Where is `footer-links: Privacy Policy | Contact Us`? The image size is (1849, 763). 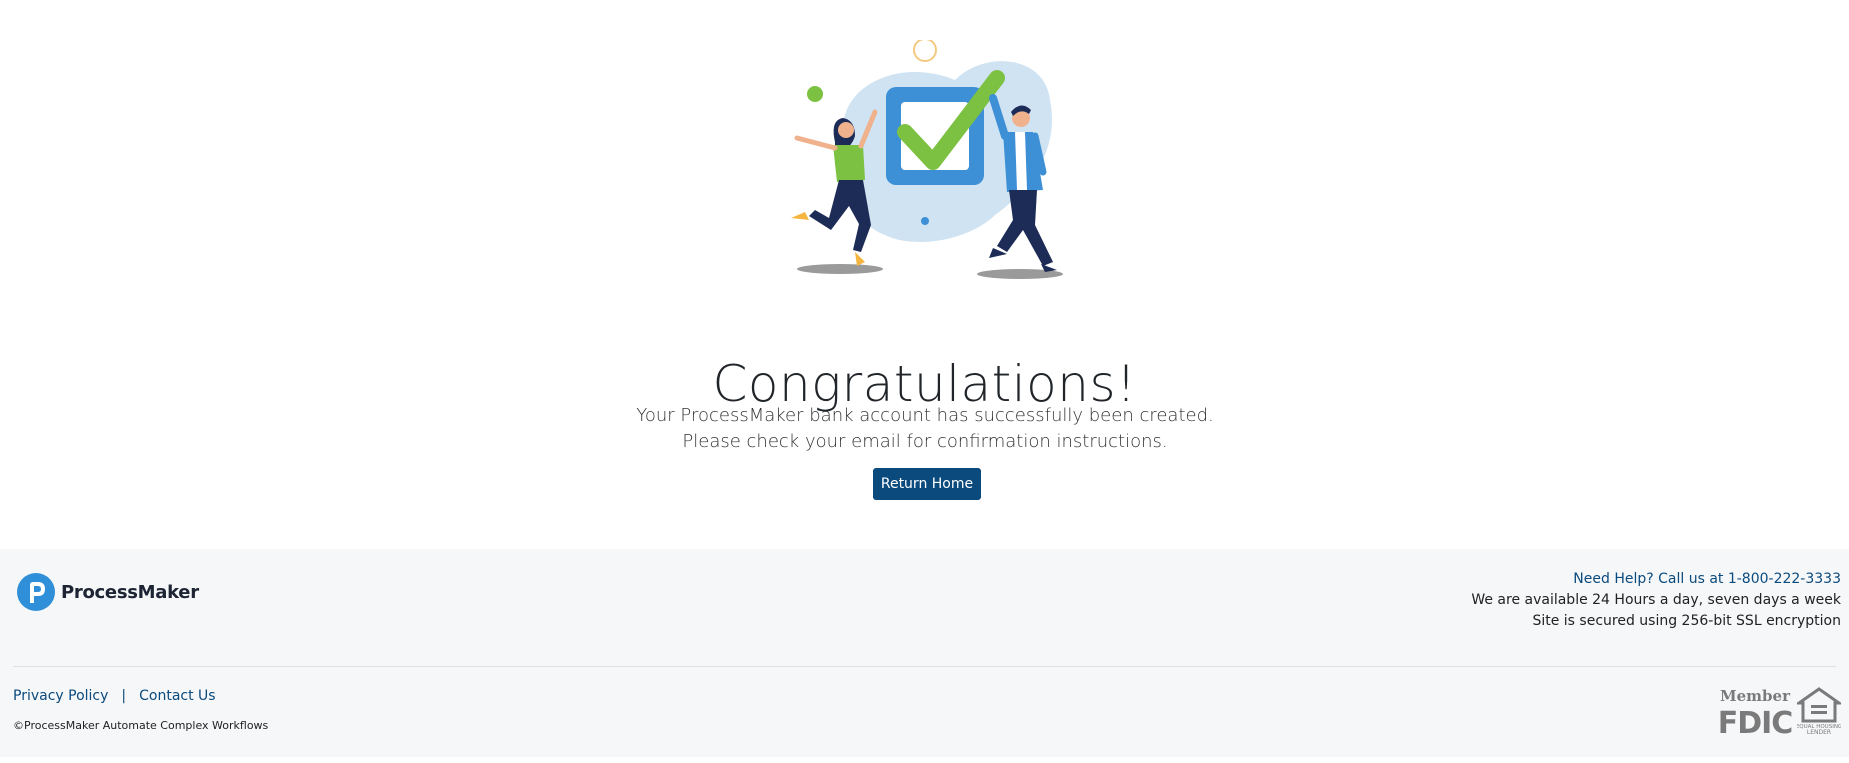 footer-links: Privacy Policy | Contact Us is located at coordinates (114, 696).